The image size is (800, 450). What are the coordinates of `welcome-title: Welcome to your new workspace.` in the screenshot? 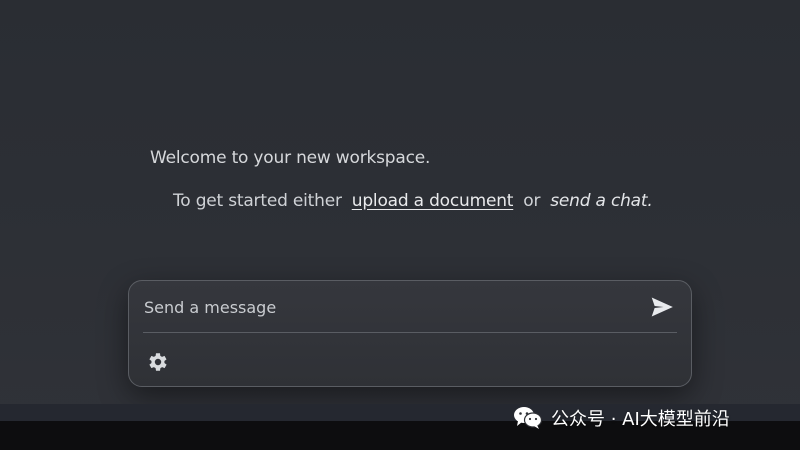 It's located at (290, 158).